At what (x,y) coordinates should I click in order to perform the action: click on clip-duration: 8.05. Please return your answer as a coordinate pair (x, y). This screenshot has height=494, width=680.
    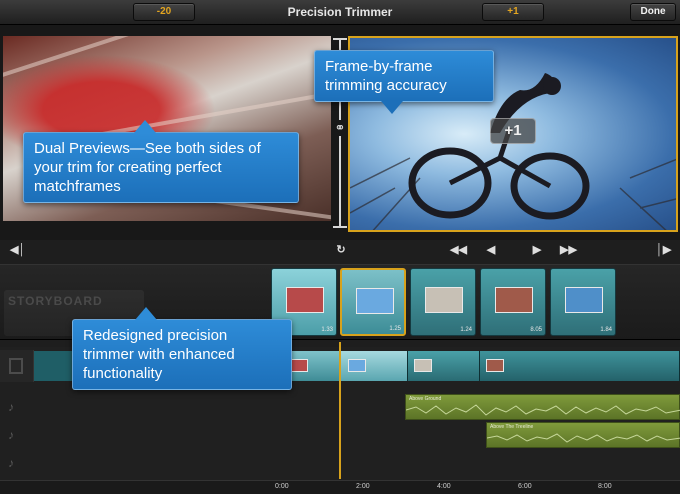
    Looking at the image, I should click on (536, 330).